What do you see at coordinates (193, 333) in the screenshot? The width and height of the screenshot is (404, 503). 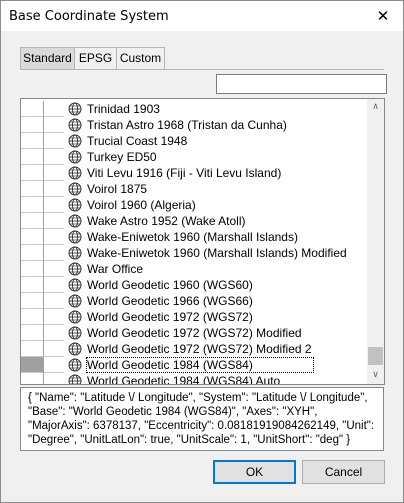 I see `list-item: World Geodetic 1972 (WGS72) Modified` at bounding box center [193, 333].